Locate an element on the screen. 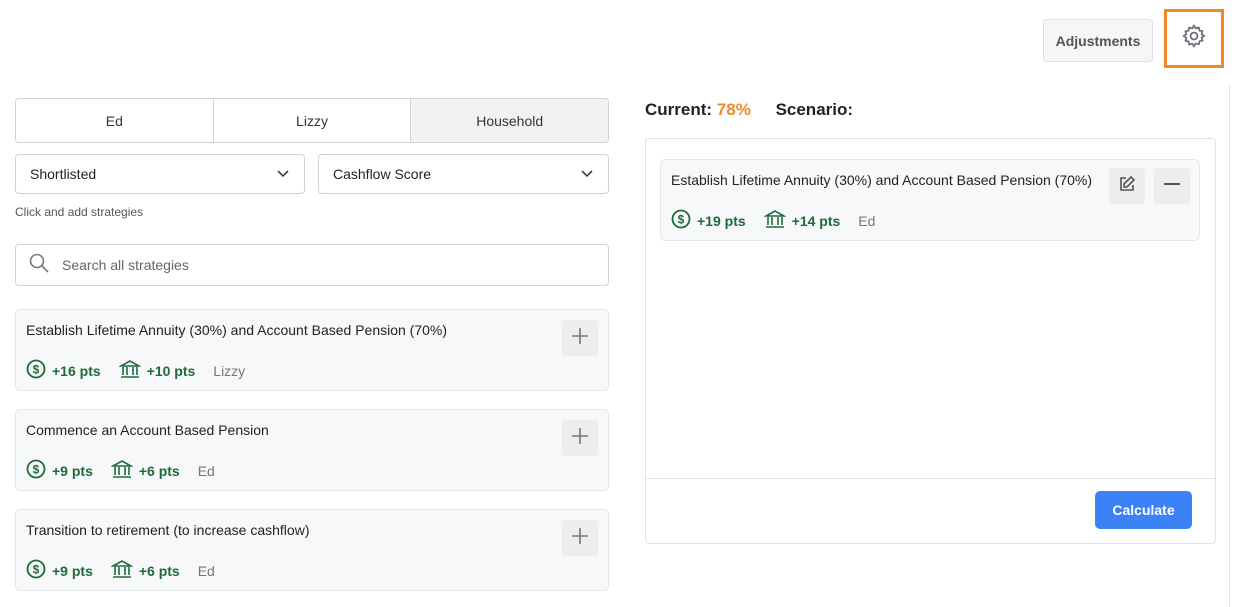 The height and width of the screenshot is (607, 1239). strategy-search is located at coordinates (312, 265).